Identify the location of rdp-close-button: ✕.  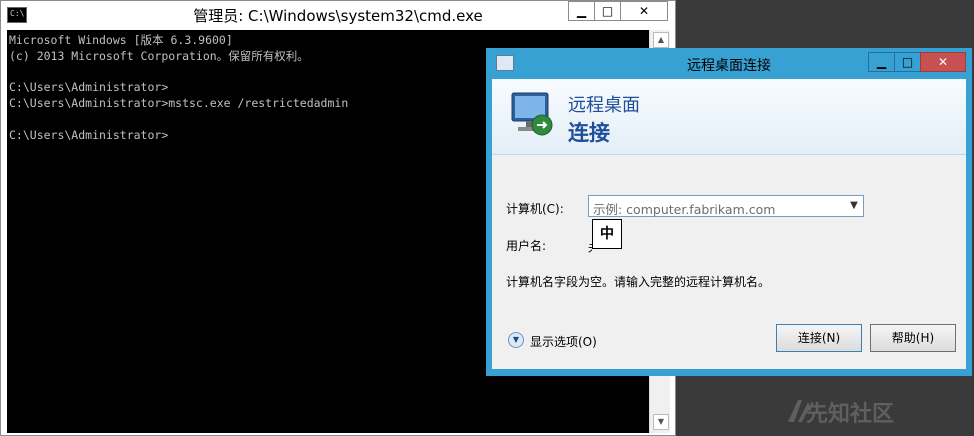
(943, 62).